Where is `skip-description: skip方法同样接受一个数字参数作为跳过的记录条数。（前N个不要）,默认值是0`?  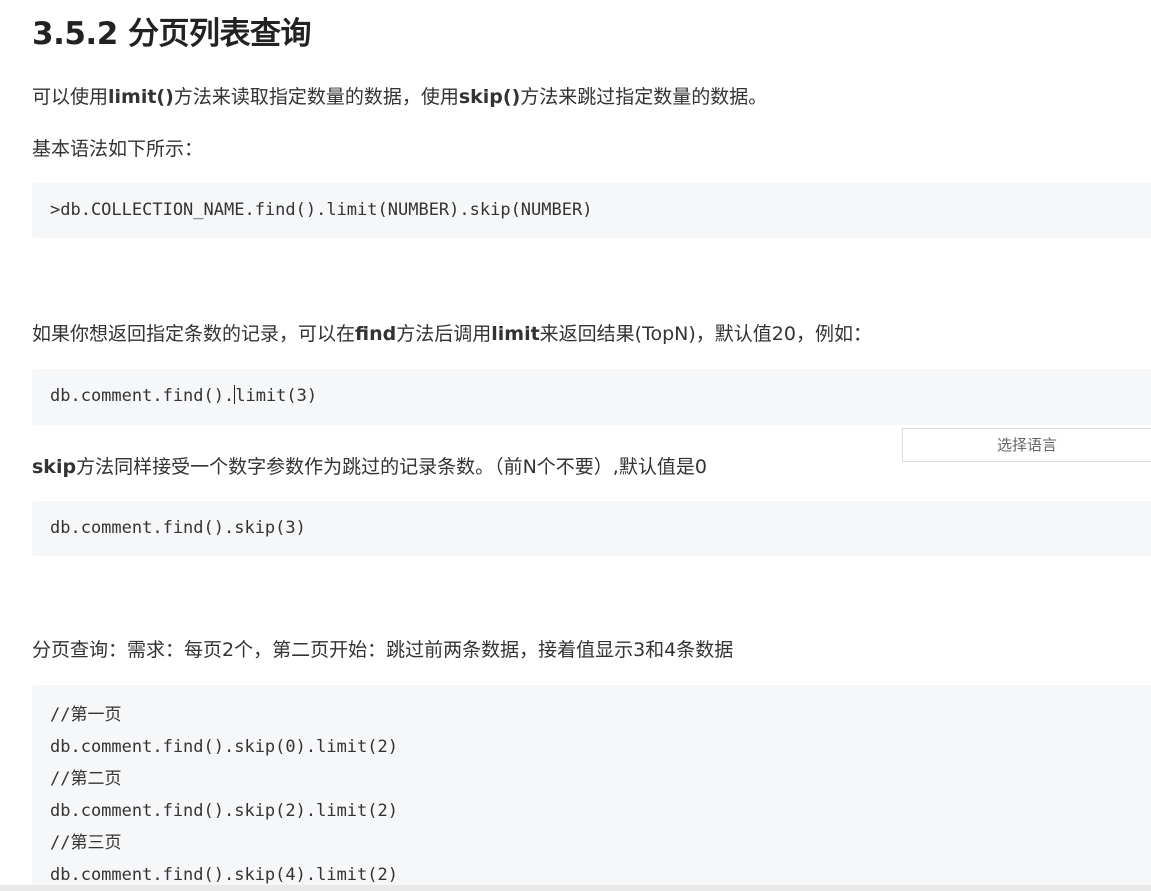
skip-description: skip方法同样接受一个数字参数作为跳过的记录条数。（前N个不要）,默认值是0 is located at coordinates (369, 465).